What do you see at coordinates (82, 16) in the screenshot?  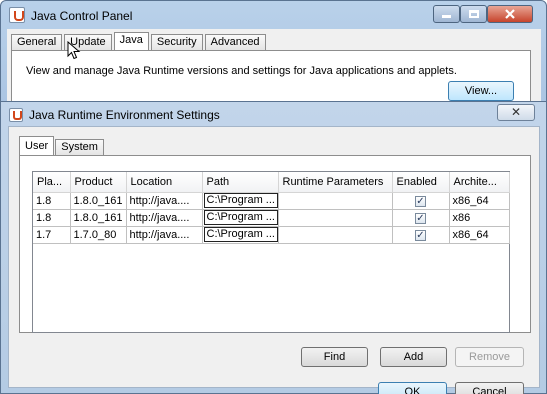 I see `control-panel-title: Java Control Panel` at bounding box center [82, 16].